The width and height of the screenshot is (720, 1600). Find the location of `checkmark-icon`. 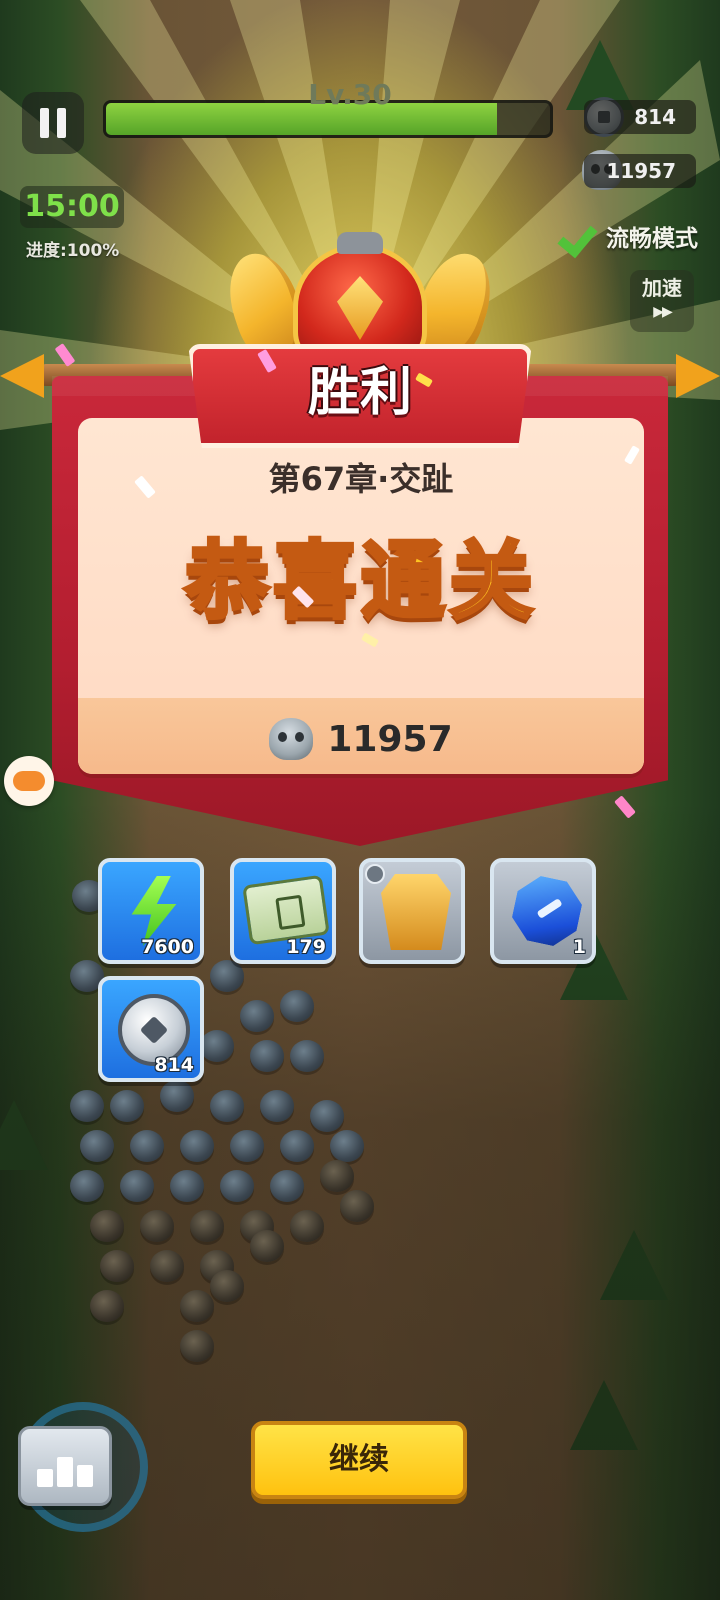

checkmark-icon is located at coordinates (578, 236).